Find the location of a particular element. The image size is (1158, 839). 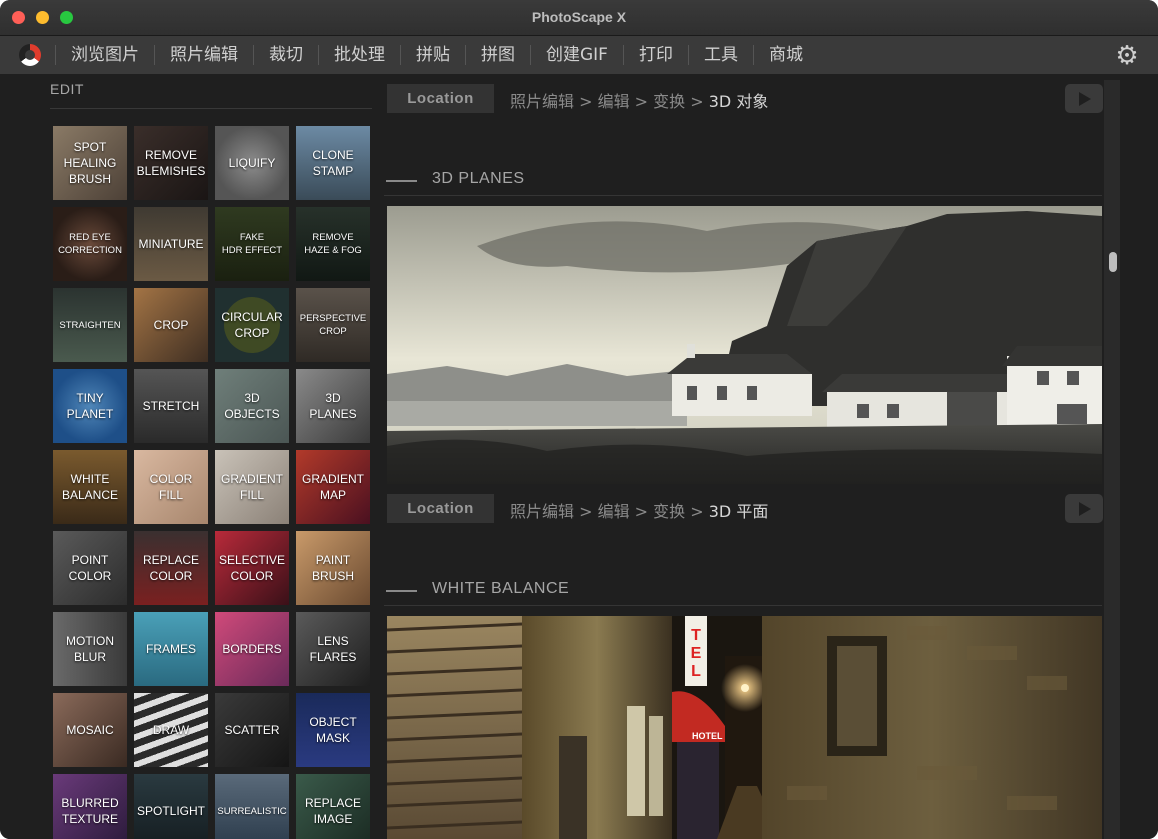

tool-tile-label: STRAIGHTEN is located at coordinates (90, 325).